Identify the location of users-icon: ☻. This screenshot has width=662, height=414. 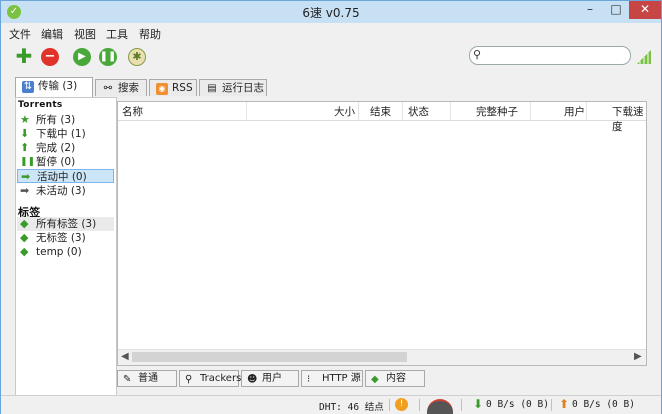
(252, 379).